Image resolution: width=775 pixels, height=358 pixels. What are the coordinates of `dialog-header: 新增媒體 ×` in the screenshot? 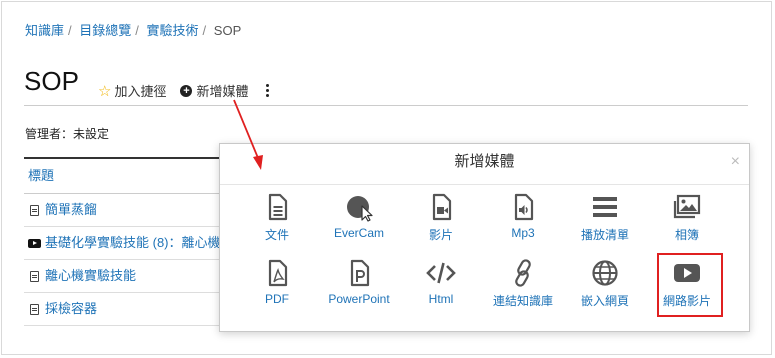 It's located at (484, 164).